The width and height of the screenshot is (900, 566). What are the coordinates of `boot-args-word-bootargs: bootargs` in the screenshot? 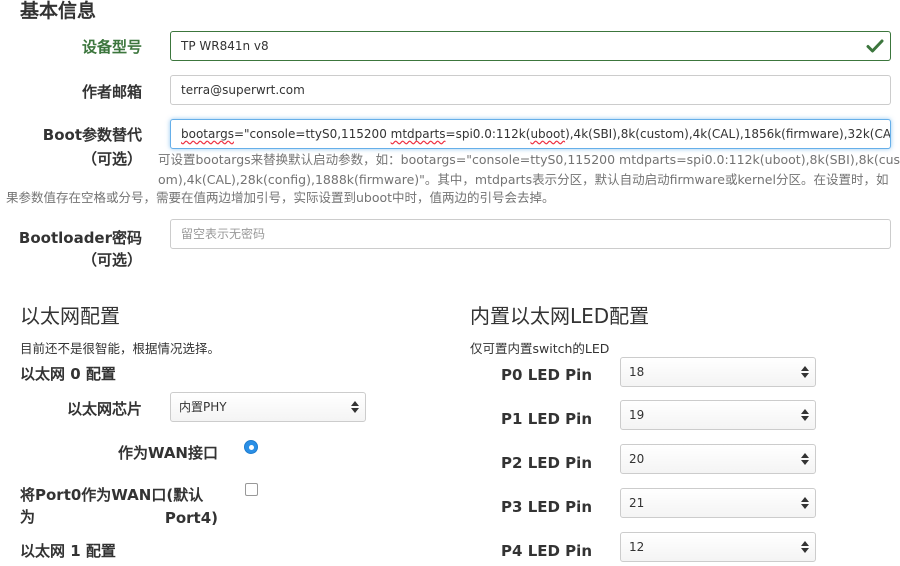 It's located at (207, 134).